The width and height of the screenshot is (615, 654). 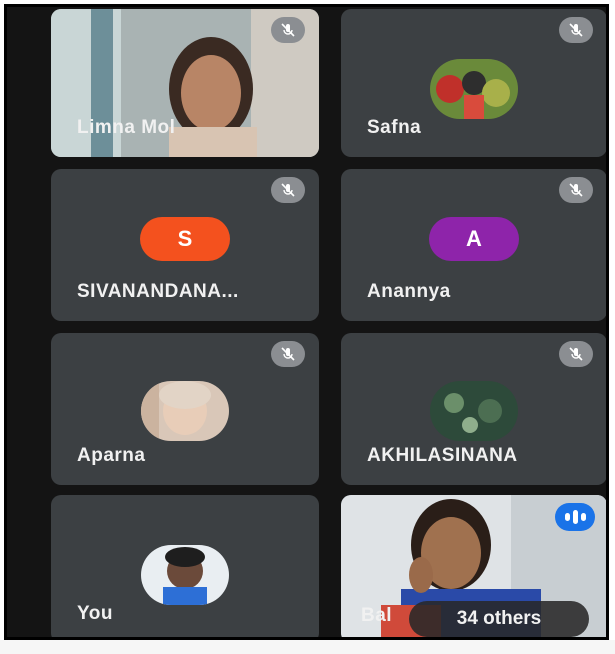 I want to click on avatar-initial: S, so click(x=185, y=239).